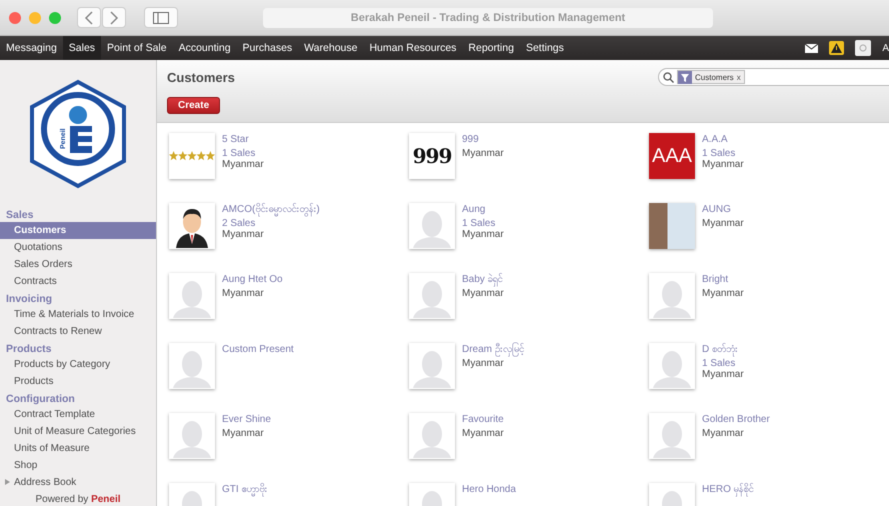  Describe the element at coordinates (267, 48) in the screenshot. I see `menu-tab: Purchases` at that location.